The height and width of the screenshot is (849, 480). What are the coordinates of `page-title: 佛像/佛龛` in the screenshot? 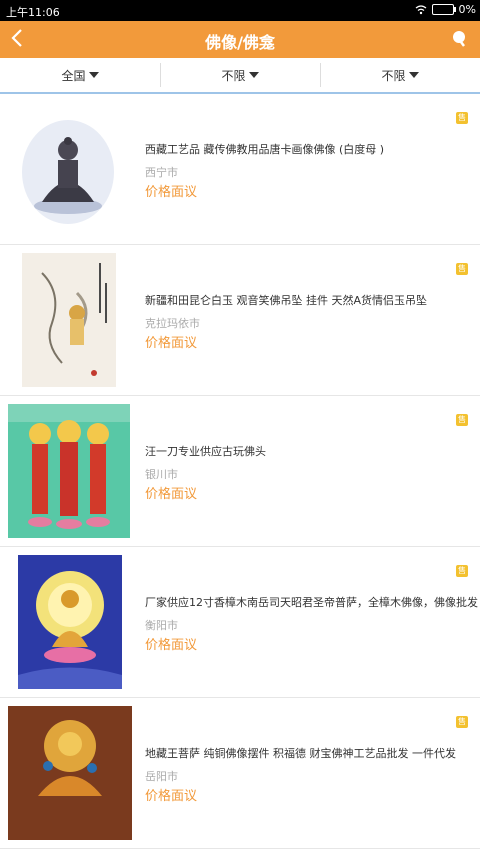 It's located at (240, 42).